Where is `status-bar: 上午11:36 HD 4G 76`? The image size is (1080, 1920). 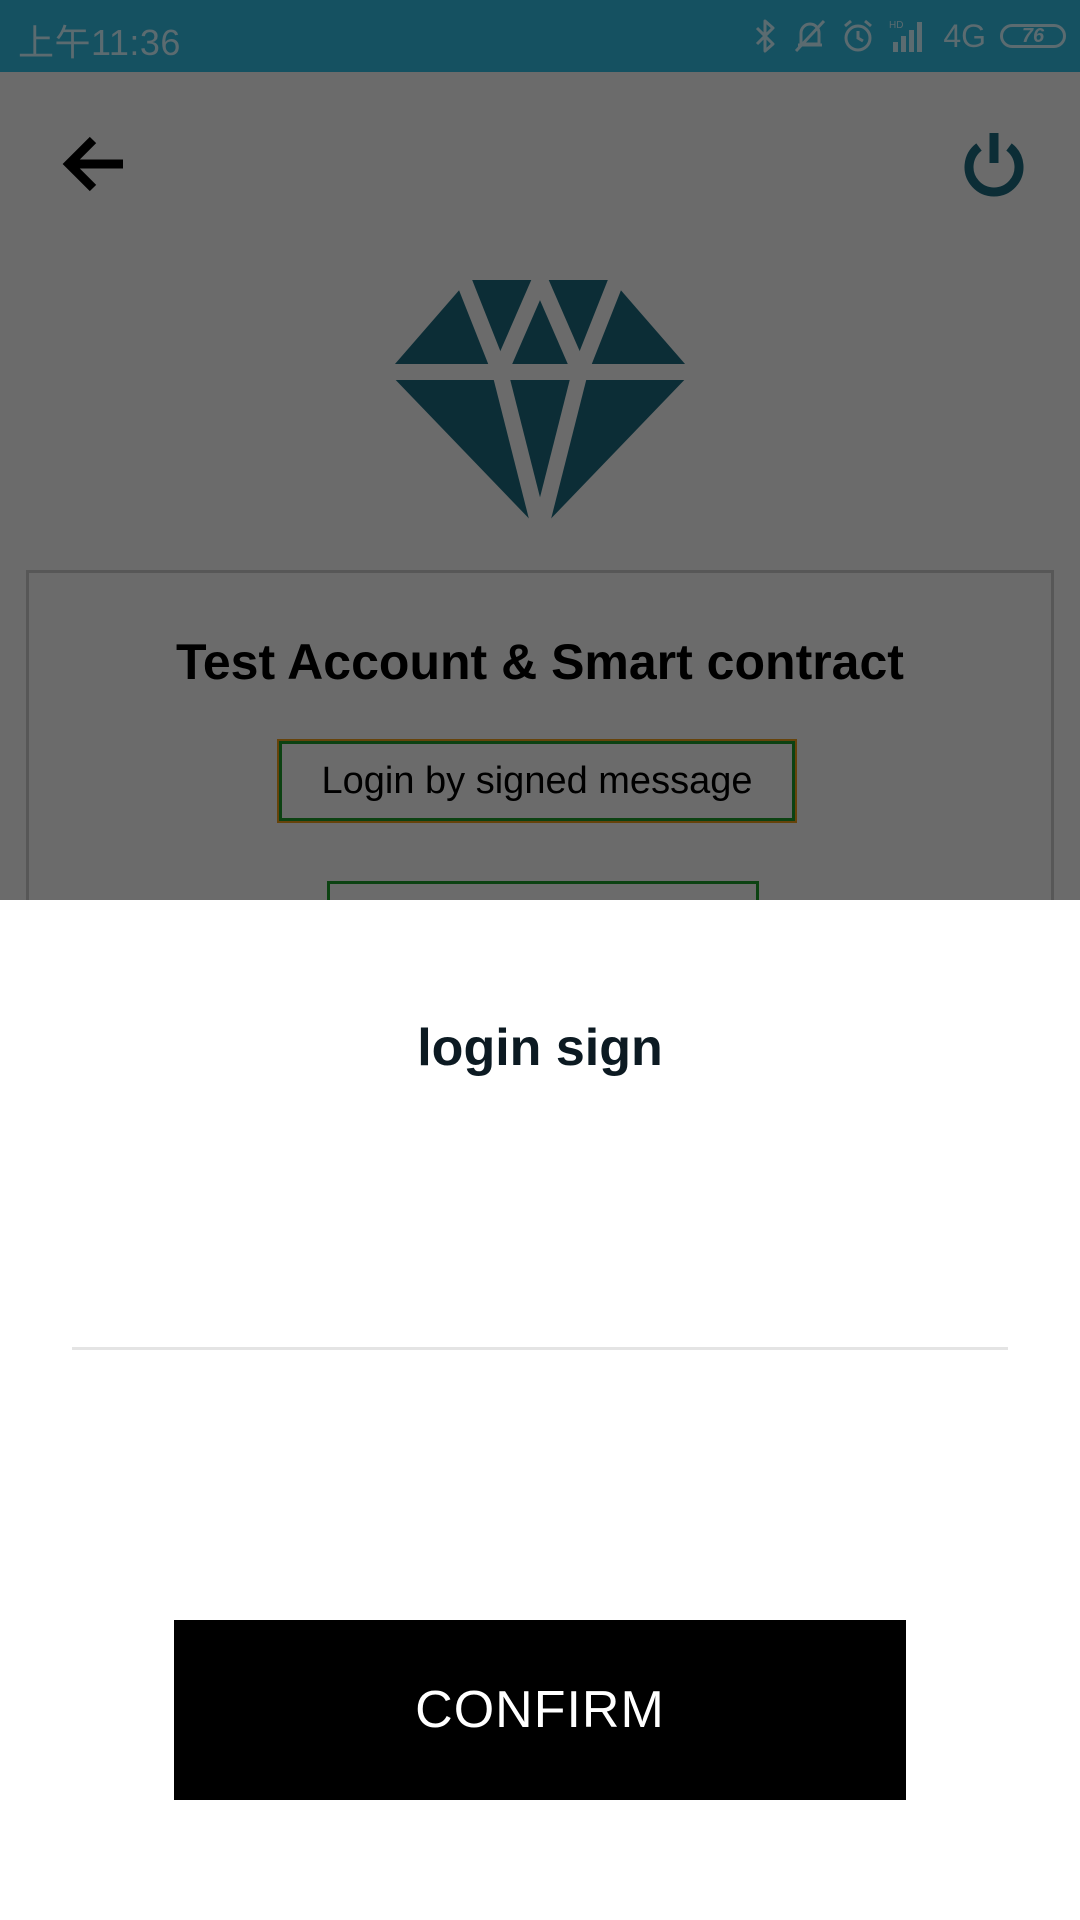 status-bar: 上午11:36 HD 4G 76 is located at coordinates (540, 36).